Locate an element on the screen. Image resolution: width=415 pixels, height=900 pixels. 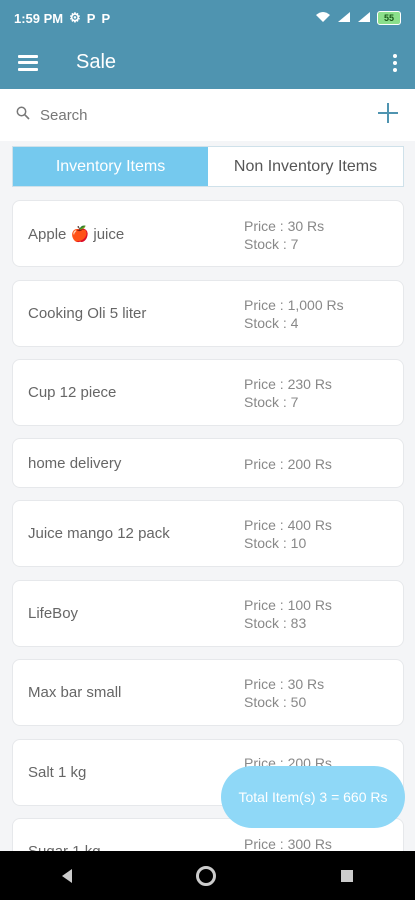
add-icon is located at coordinates (388, 115).